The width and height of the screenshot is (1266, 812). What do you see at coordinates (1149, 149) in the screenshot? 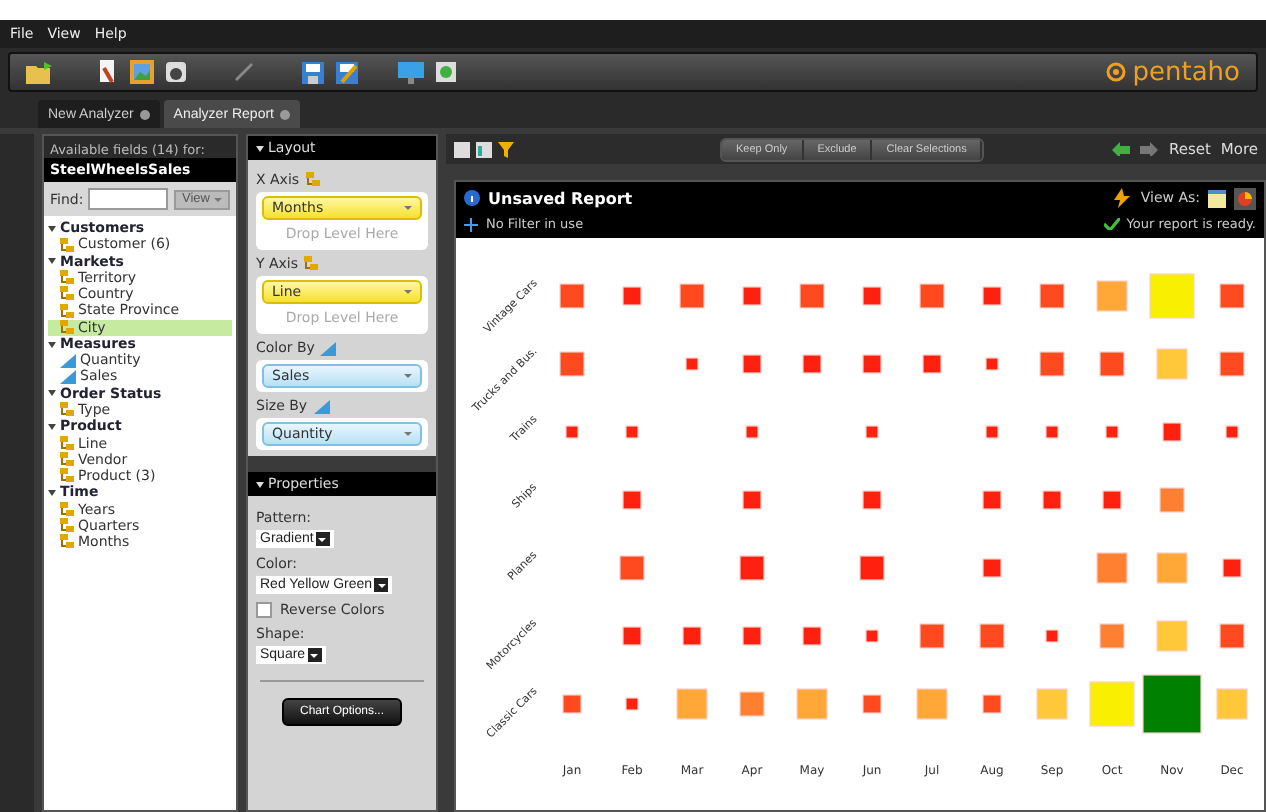
I see `redo-icon` at bounding box center [1149, 149].